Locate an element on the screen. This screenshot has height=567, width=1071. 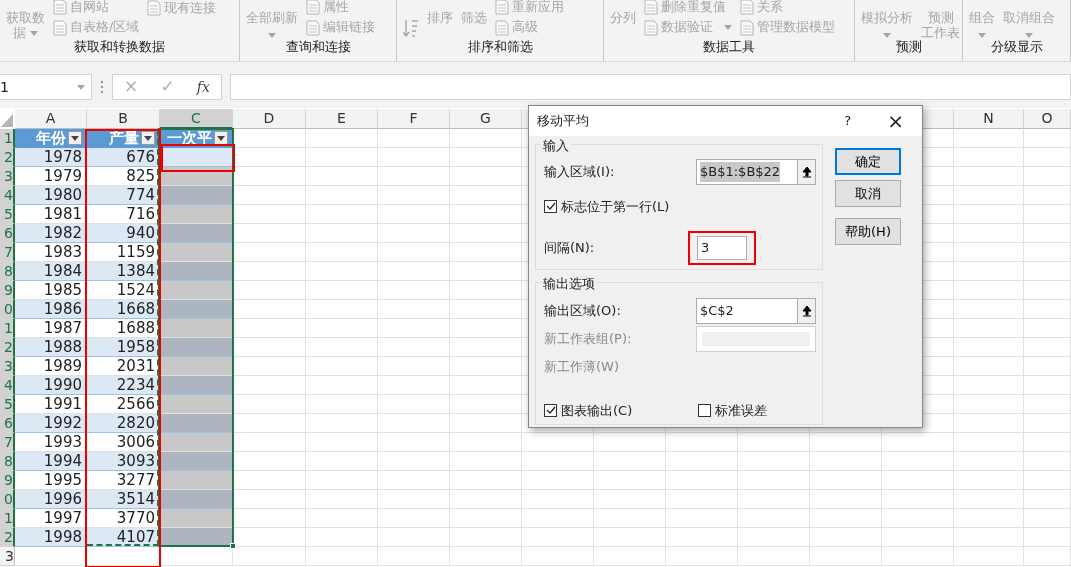
dialog-button: 取消 is located at coordinates (868, 193).